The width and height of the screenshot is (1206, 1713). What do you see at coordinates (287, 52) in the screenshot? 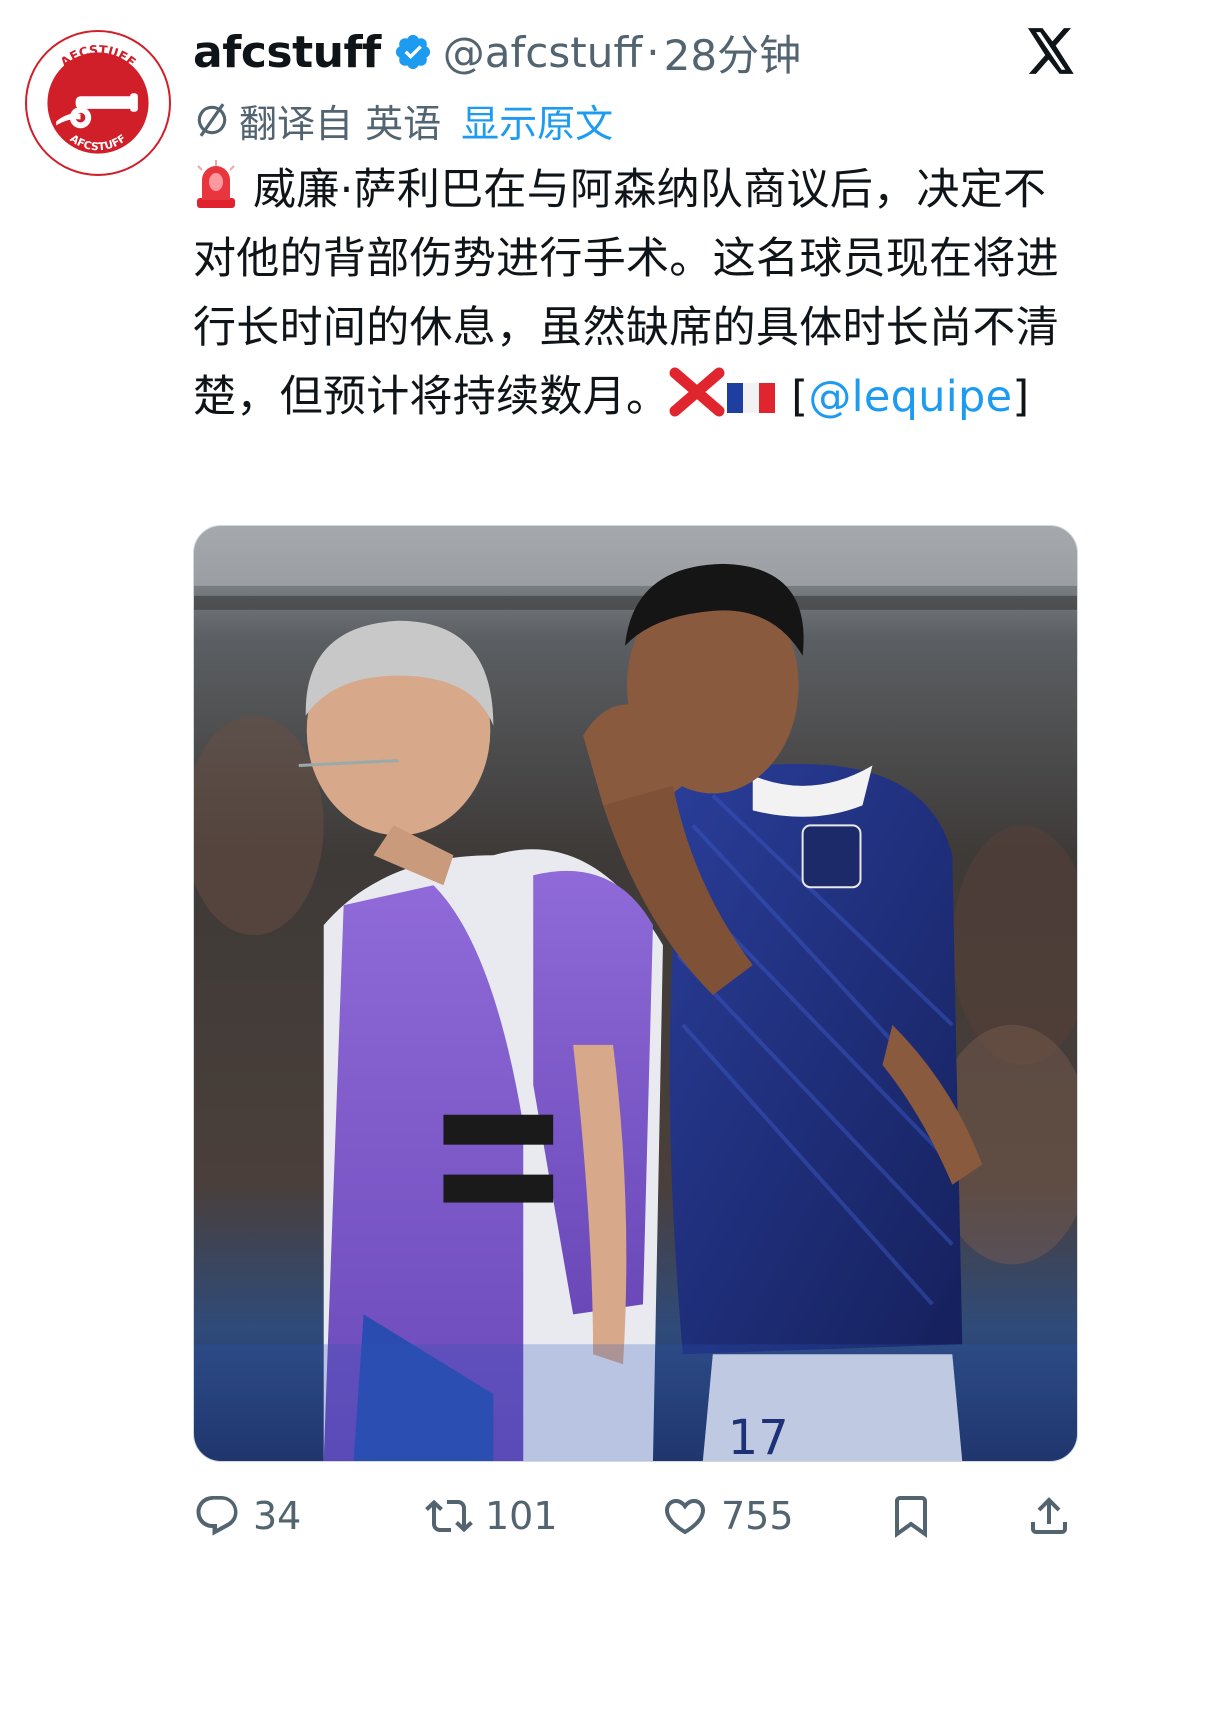
I see `display-name: afcstuff` at bounding box center [287, 52].